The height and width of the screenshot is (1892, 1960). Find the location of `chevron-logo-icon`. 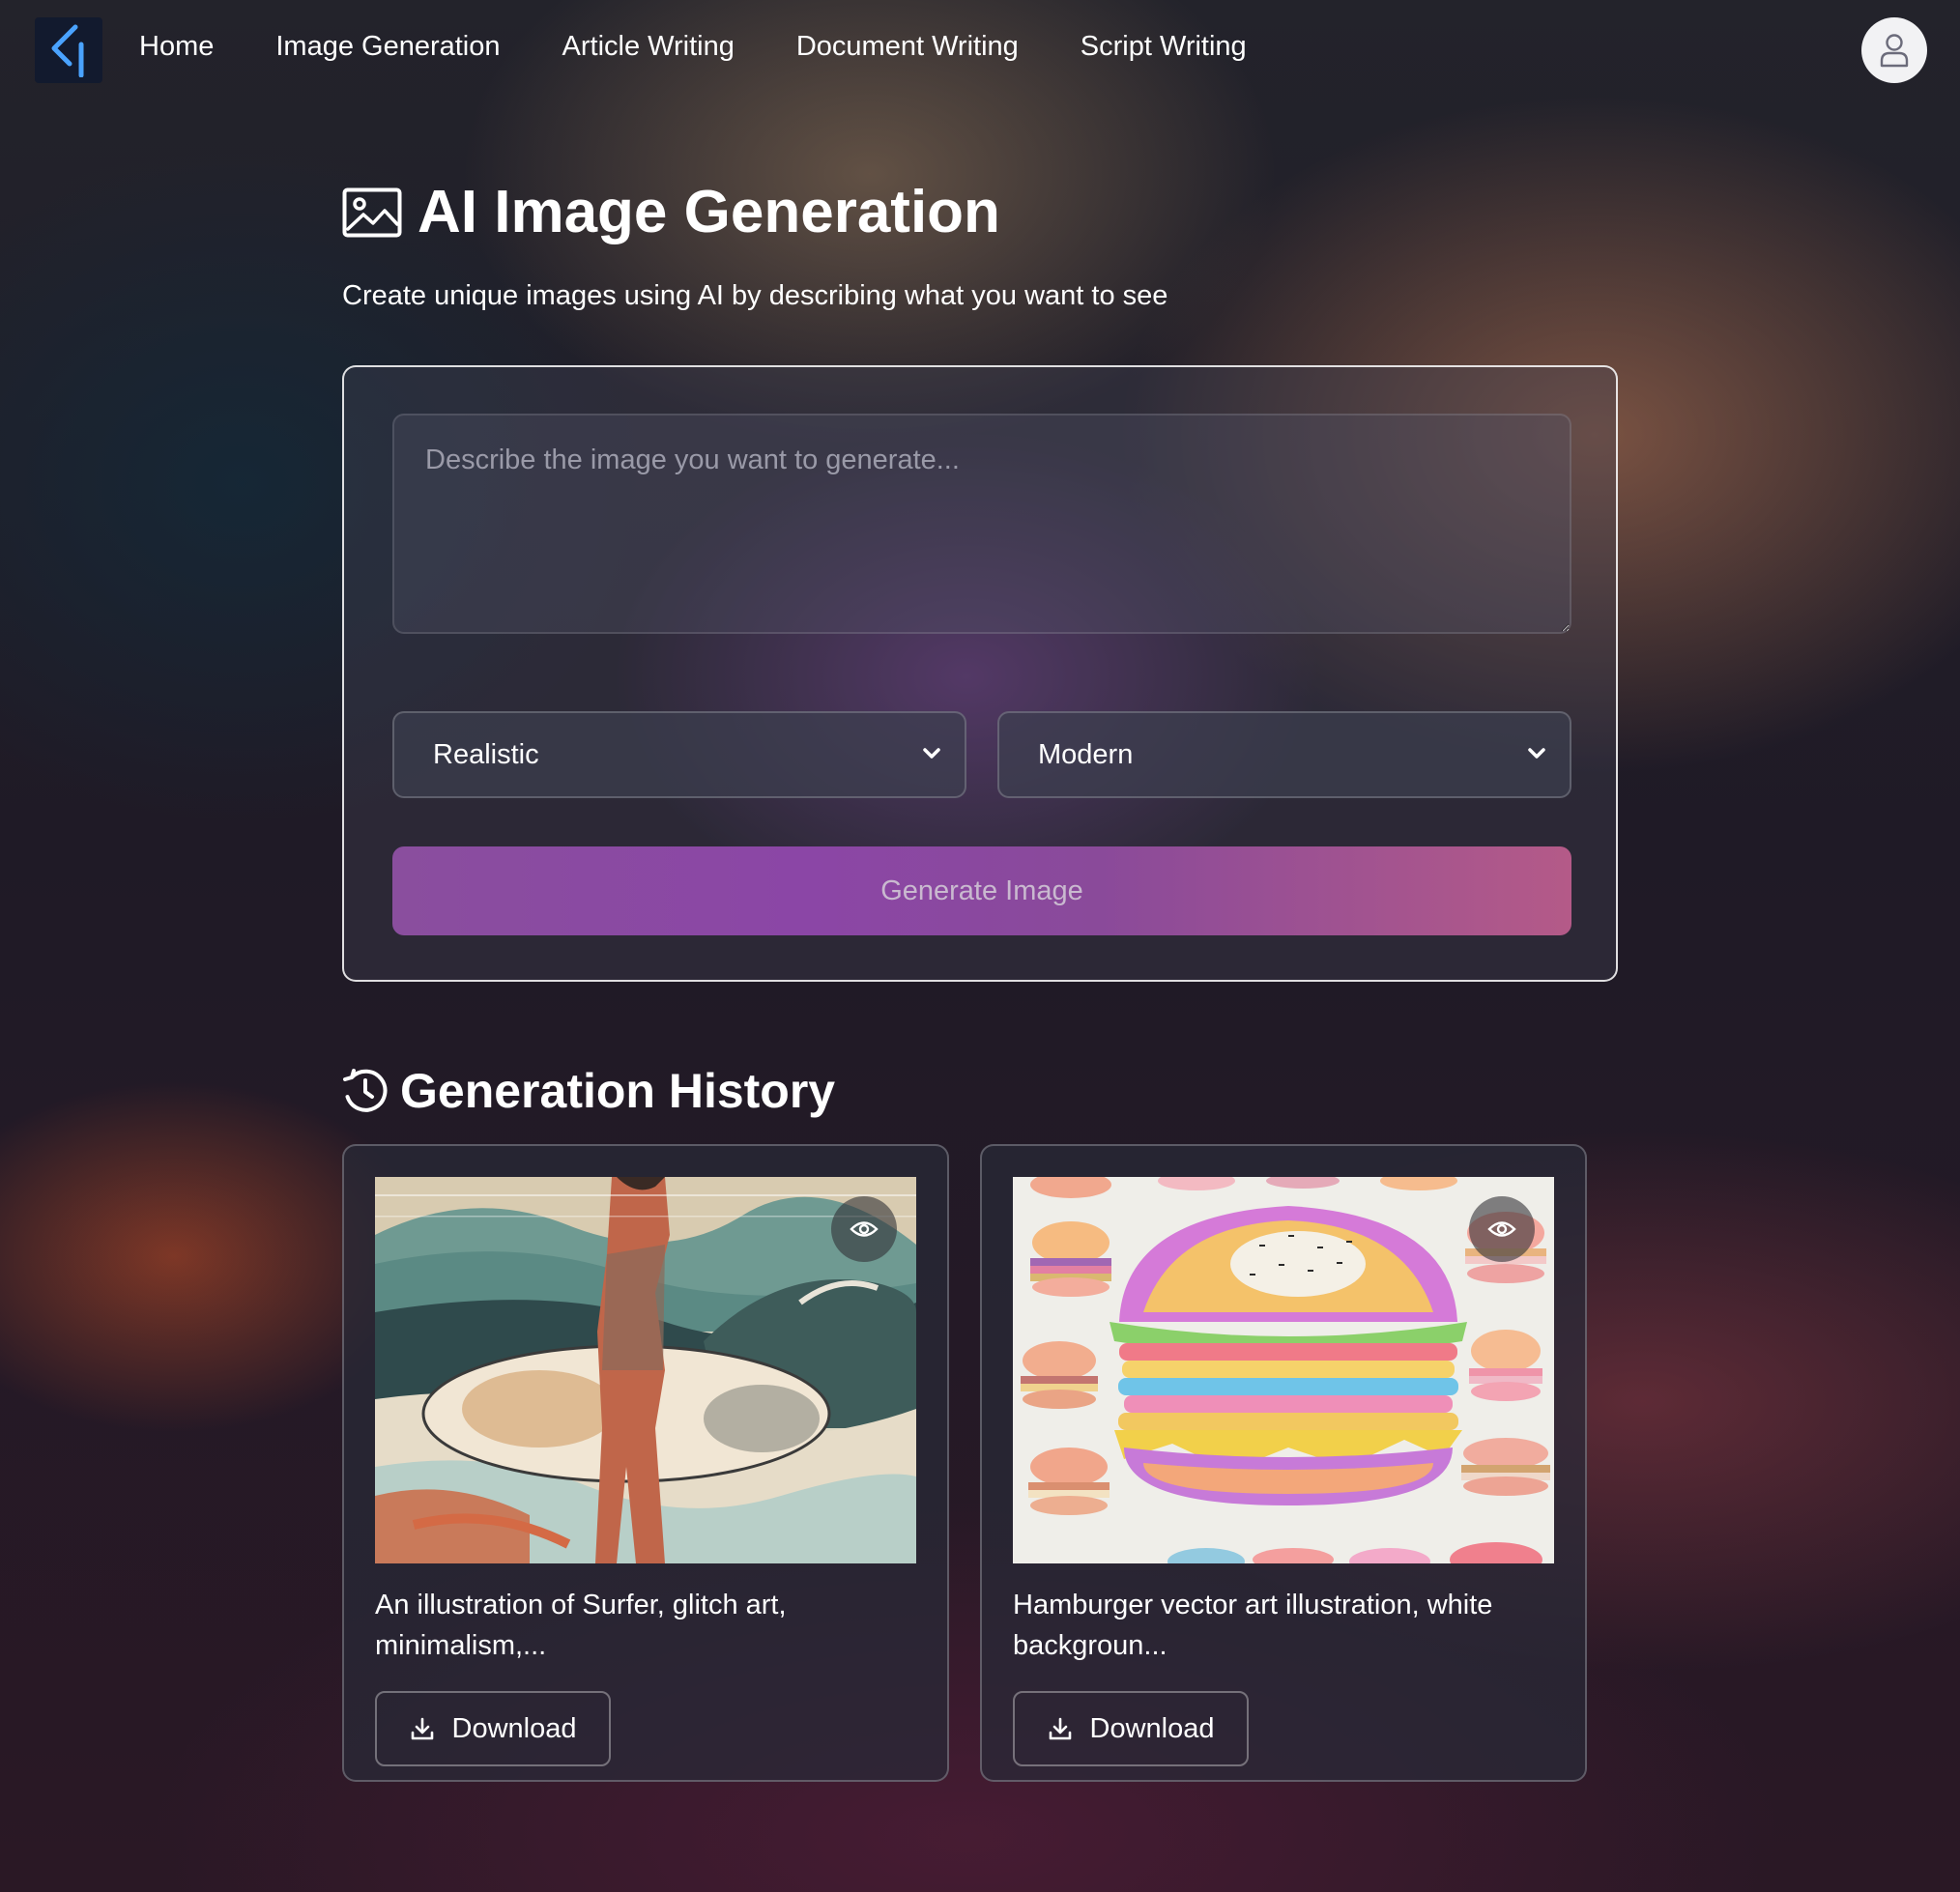

chevron-logo-icon is located at coordinates (67, 51).